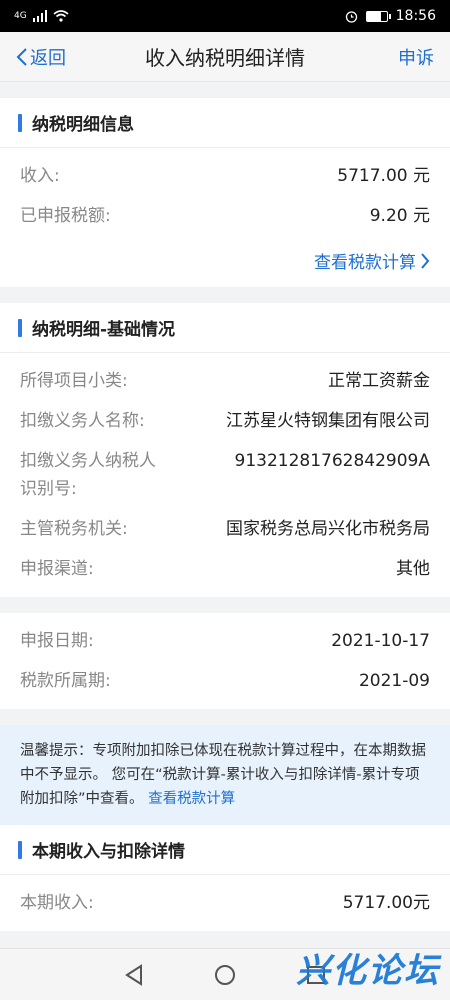  Describe the element at coordinates (225, 123) in the screenshot. I see `section-header: 纳税明细信息` at that location.